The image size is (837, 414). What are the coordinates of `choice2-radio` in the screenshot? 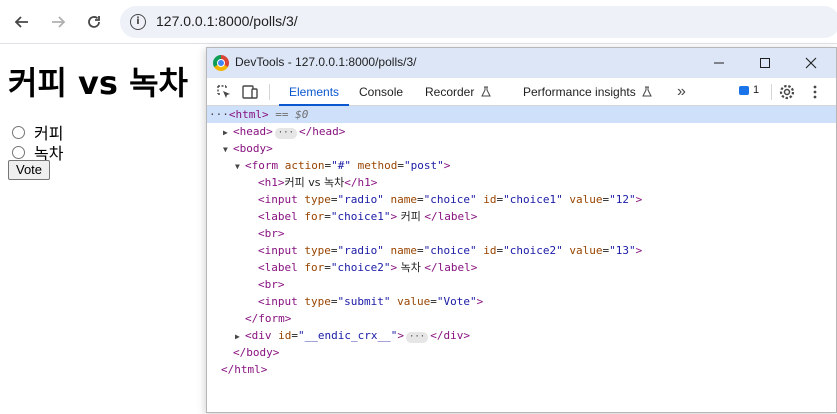 It's located at (18, 152).